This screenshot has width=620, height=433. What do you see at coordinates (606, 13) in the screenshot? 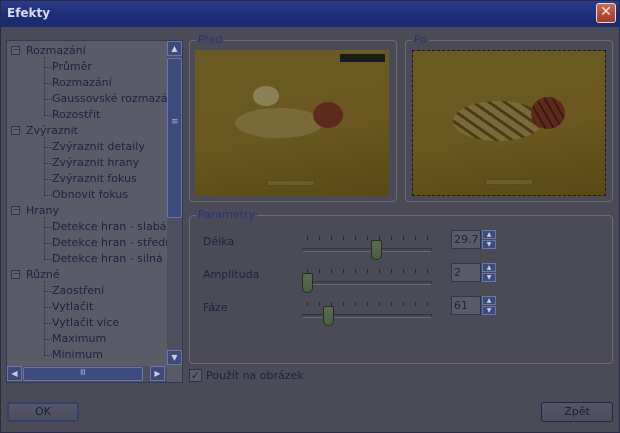
I see `close-button: ✕` at bounding box center [606, 13].